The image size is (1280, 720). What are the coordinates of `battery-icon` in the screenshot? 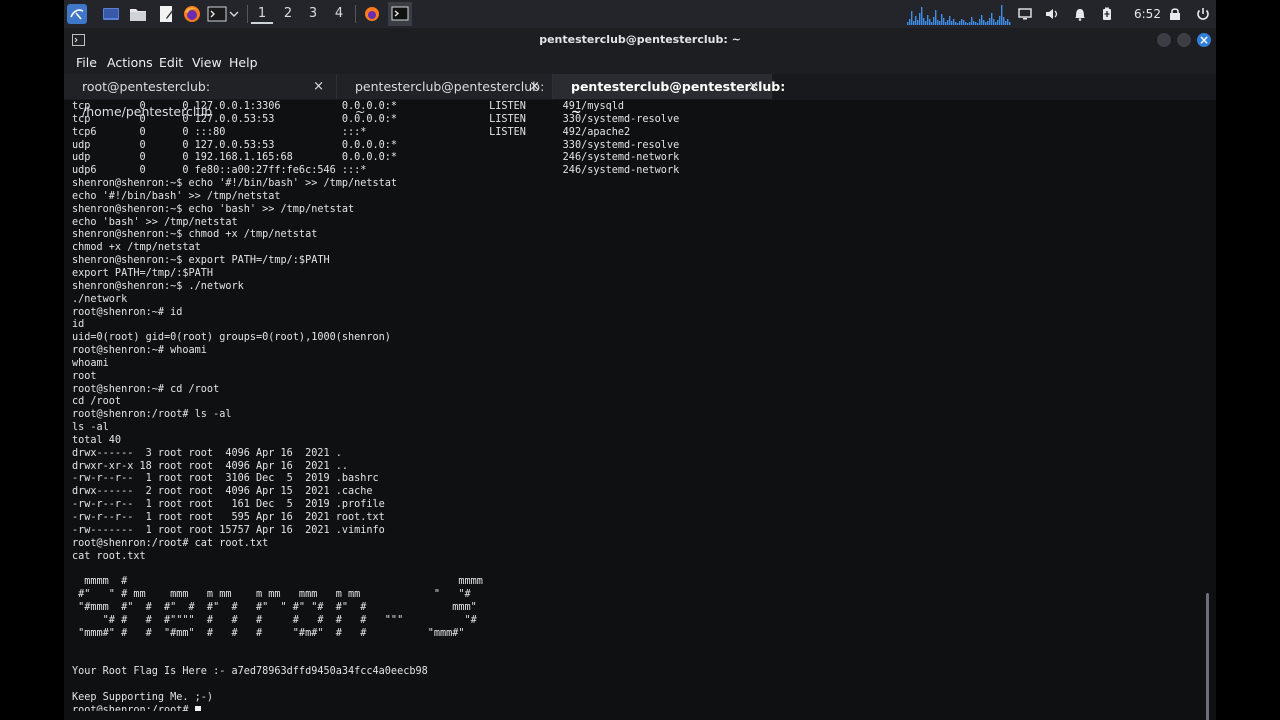 It's located at (1107, 14).